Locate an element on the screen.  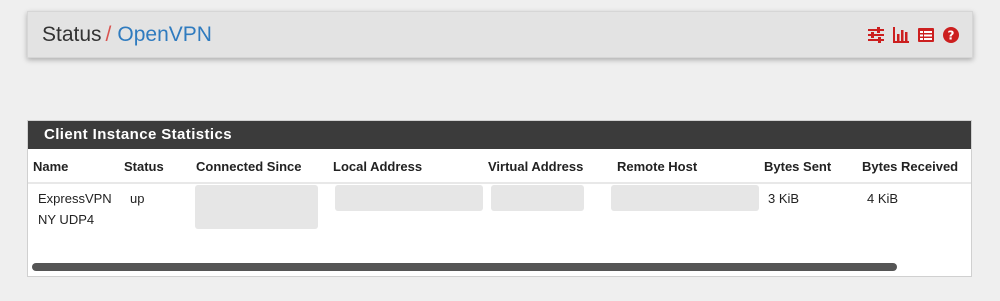
column-header-virtual-address: Virtual Address is located at coordinates (536, 166).